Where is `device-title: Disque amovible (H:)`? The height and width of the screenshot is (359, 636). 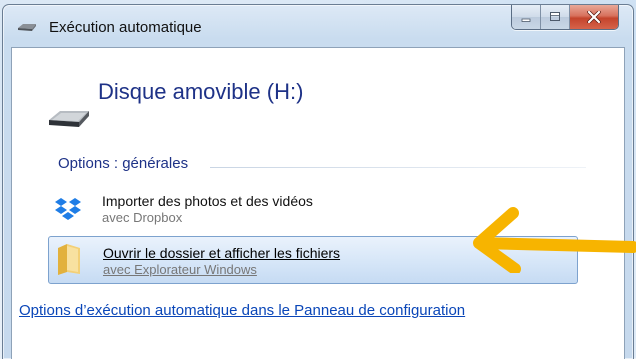
device-title: Disque amovible (H:) is located at coordinates (201, 91).